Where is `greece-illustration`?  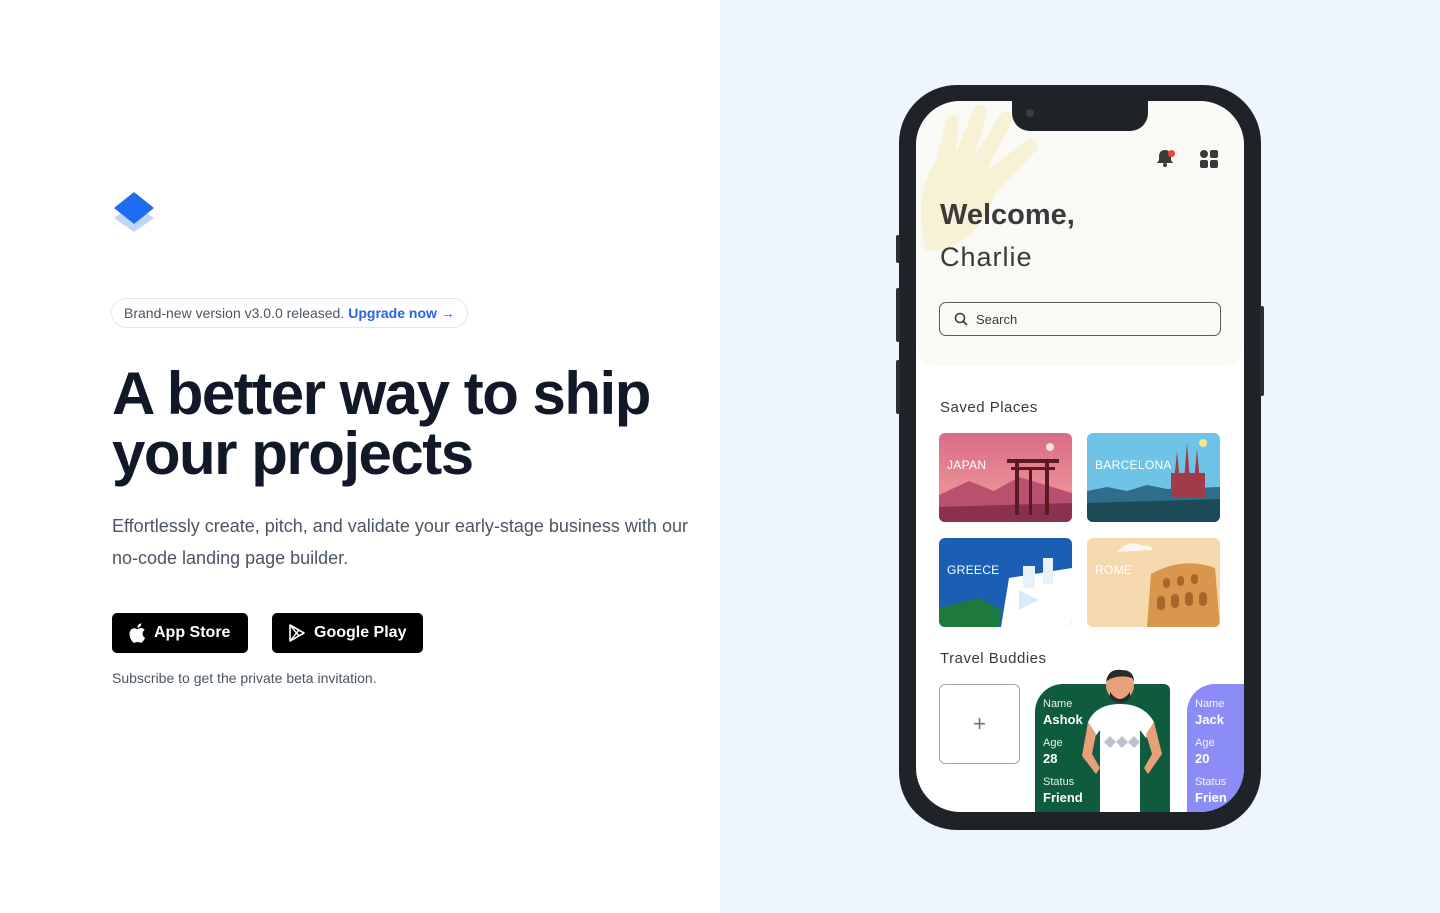 greece-illustration is located at coordinates (1005, 582).